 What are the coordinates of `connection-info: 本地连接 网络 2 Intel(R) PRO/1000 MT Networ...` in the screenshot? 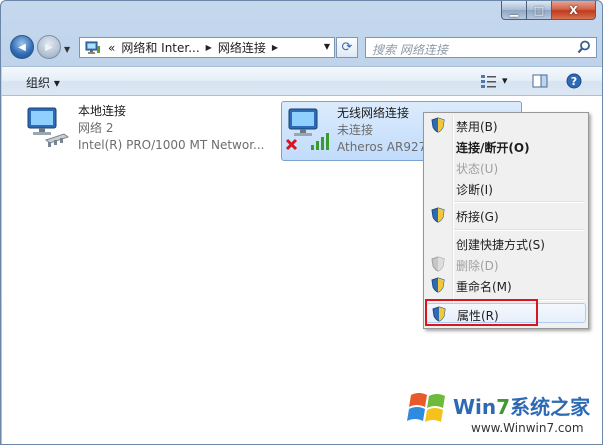 It's located at (171, 128).